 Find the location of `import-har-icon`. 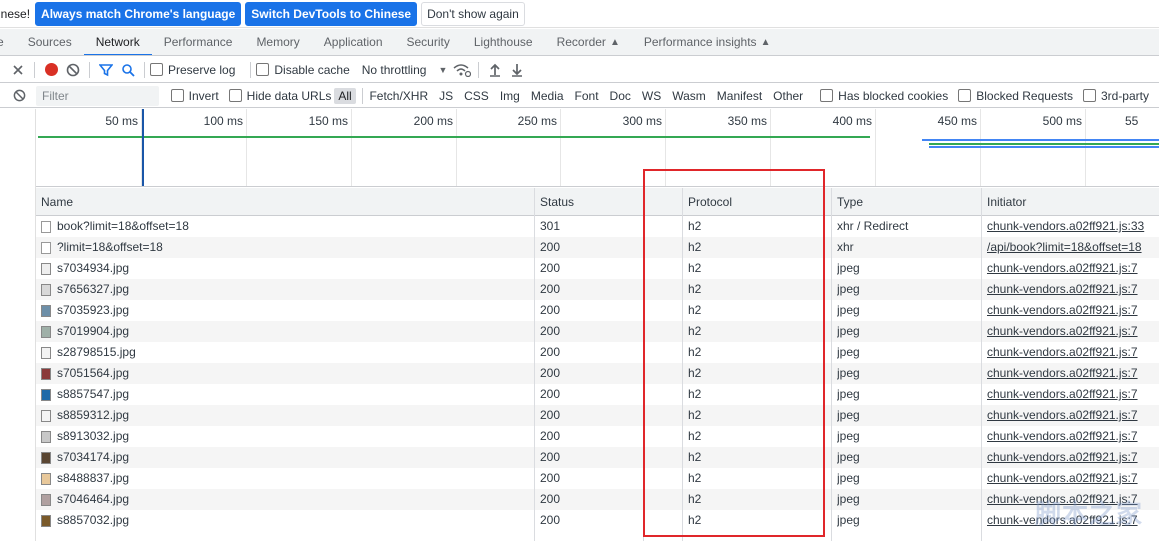

import-har-icon is located at coordinates (495, 70).